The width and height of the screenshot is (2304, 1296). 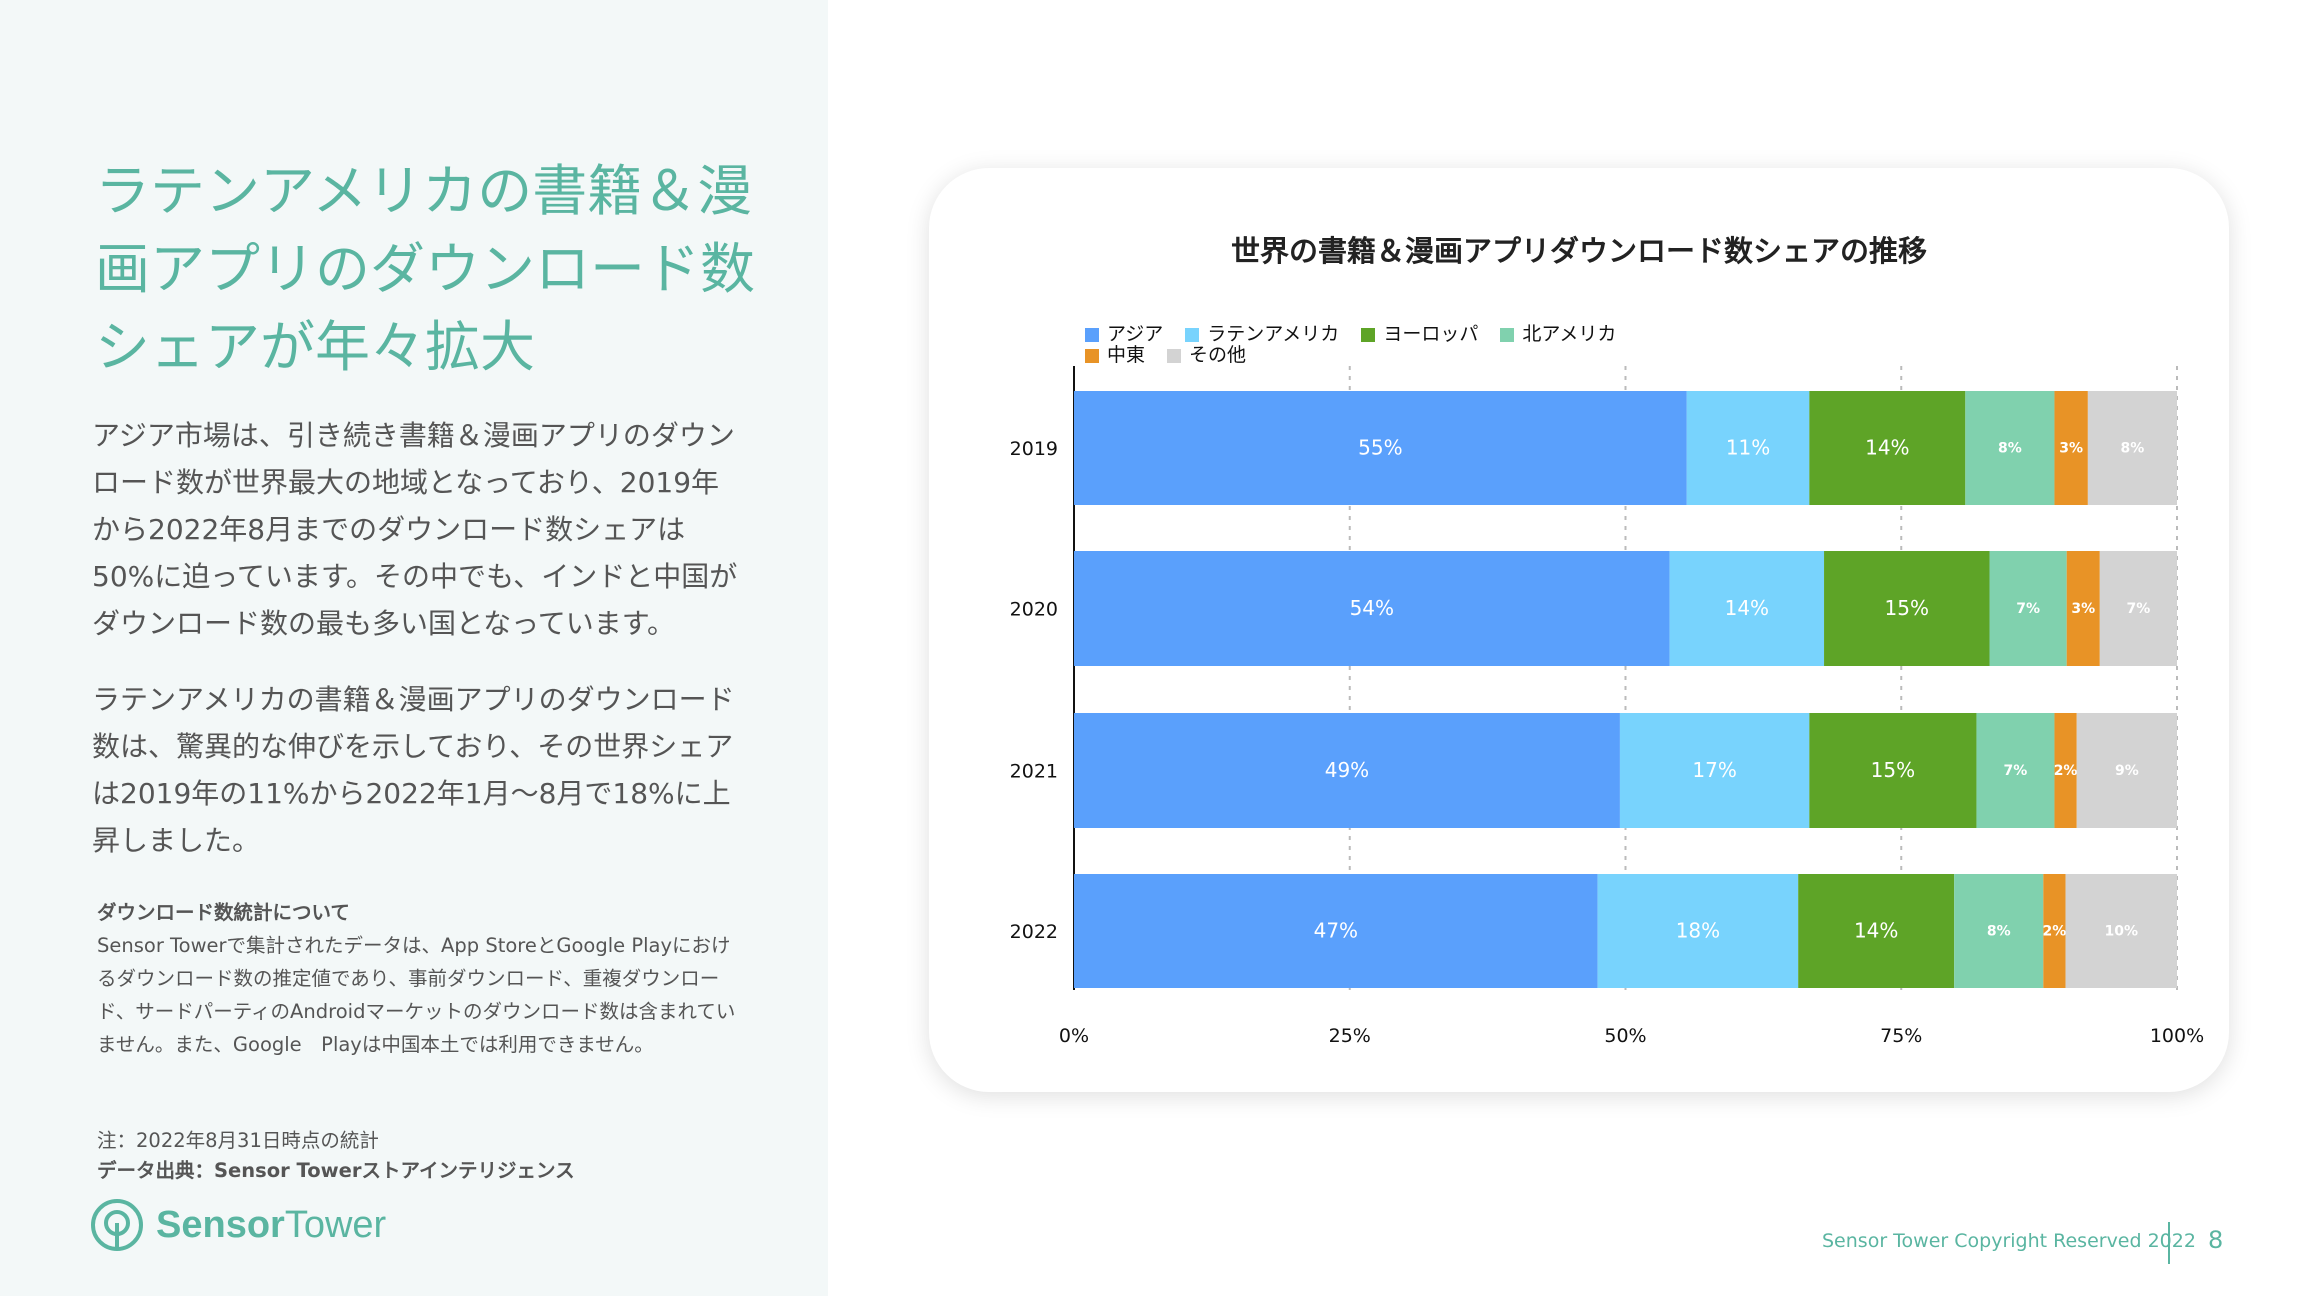 I want to click on footer-divider, so click(x=2169, y=1243).